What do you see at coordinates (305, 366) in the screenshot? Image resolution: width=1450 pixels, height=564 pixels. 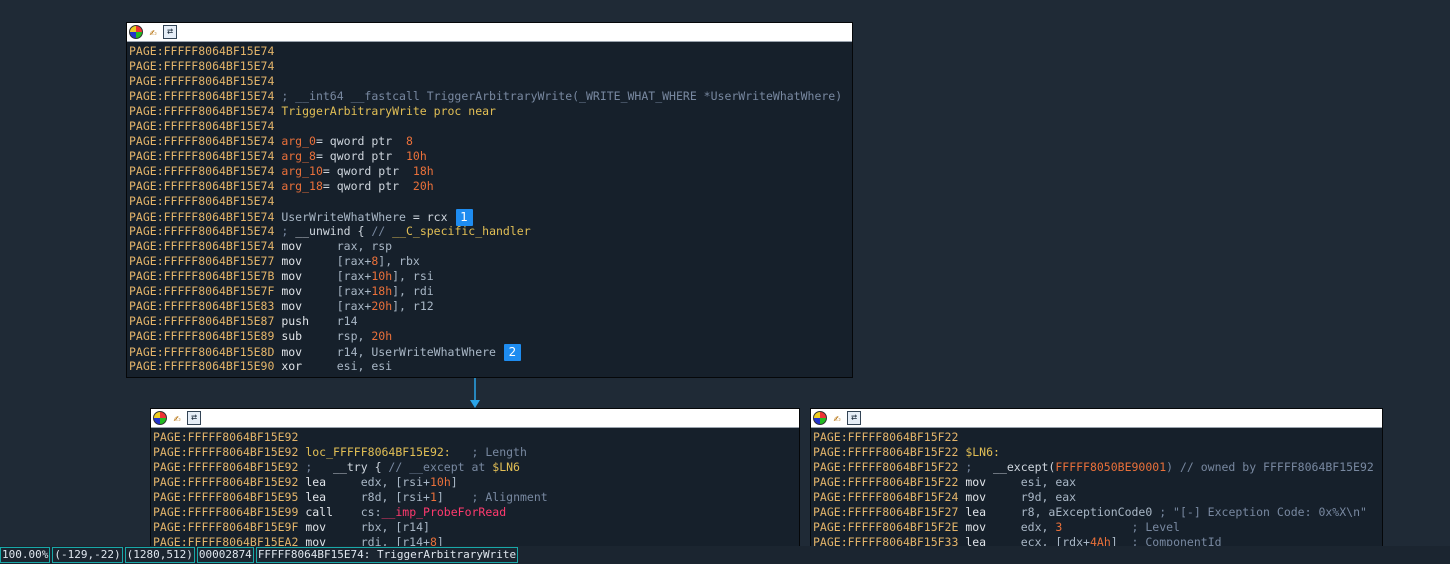 I see `code-token: xor` at bounding box center [305, 366].